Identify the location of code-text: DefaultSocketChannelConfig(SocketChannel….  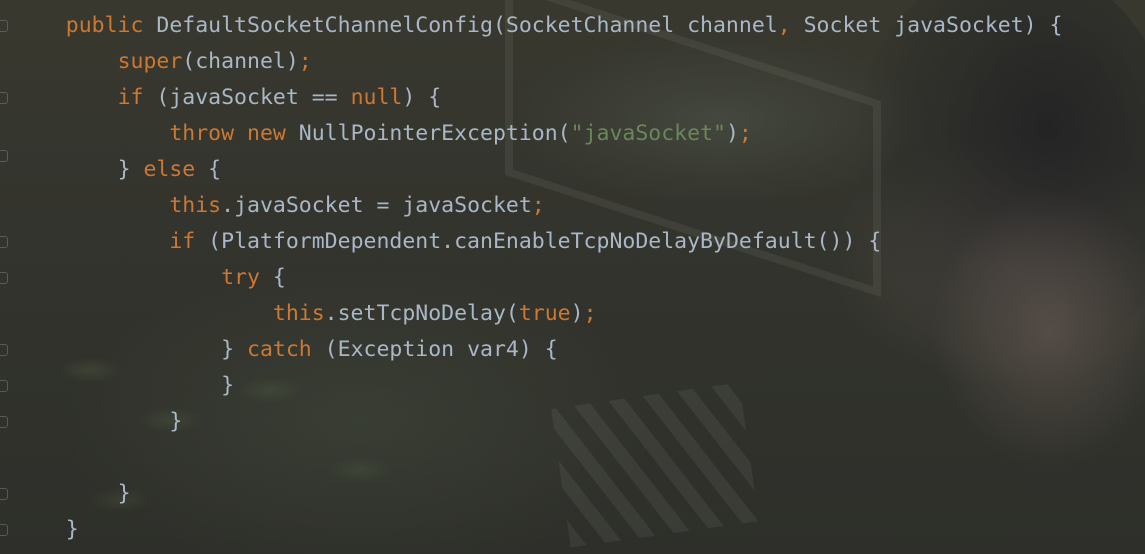
(460, 25).